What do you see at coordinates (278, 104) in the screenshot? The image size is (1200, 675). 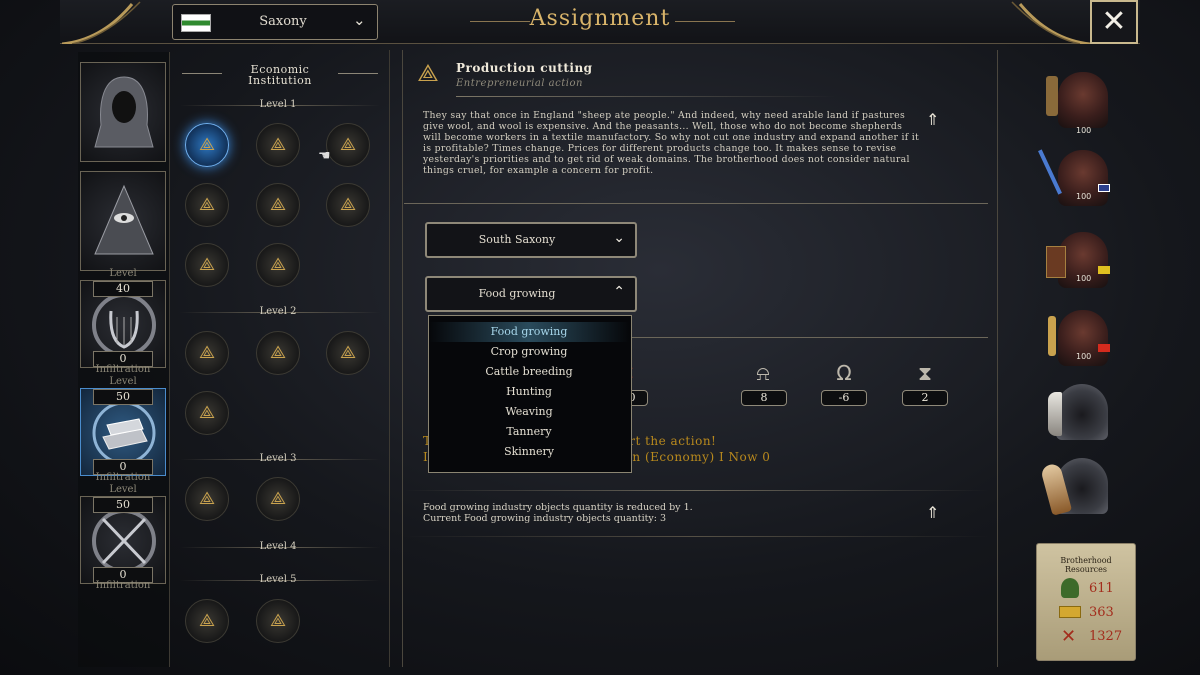 I see `level-1-label: Level 1` at bounding box center [278, 104].